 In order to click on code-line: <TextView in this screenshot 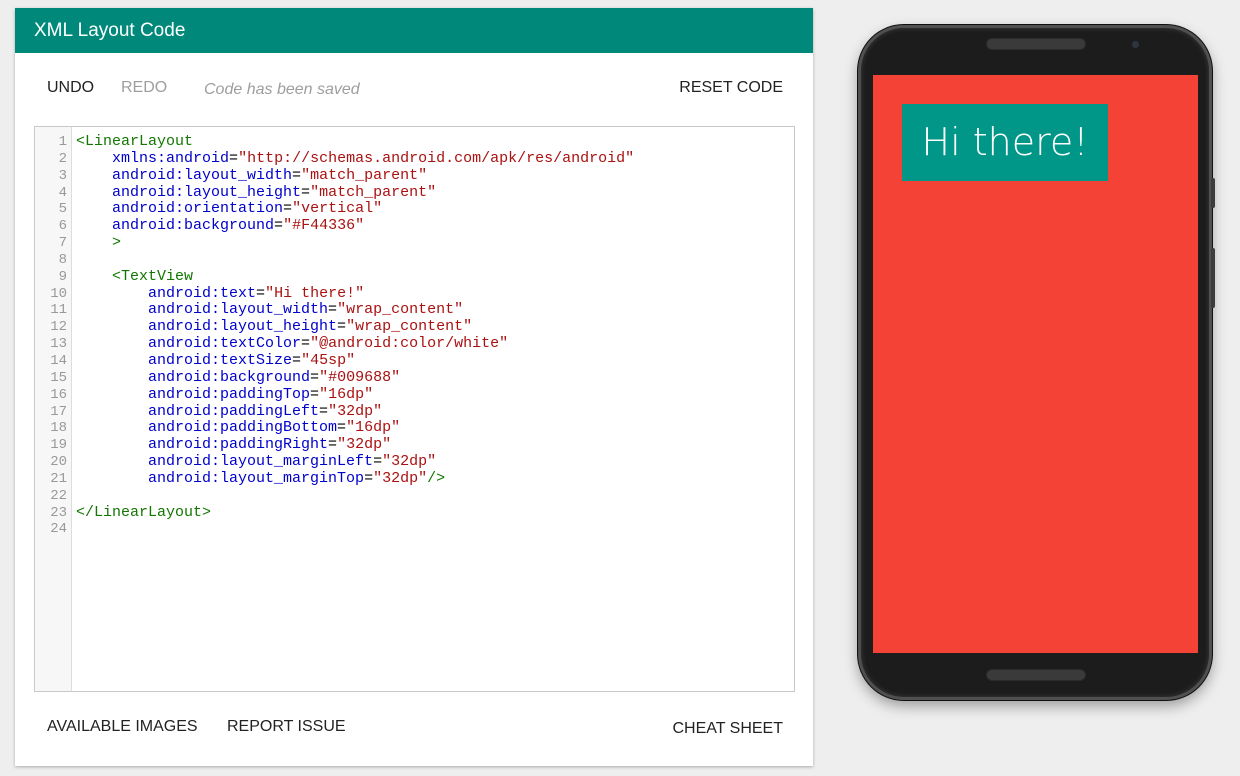, I will do `click(435, 276)`.